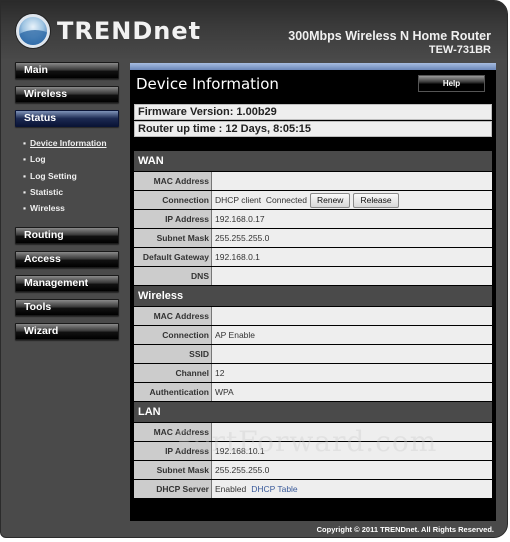 This screenshot has width=510, height=542. Describe the element at coordinates (33, 31) in the screenshot. I see `trendnet-globe-icon` at that location.